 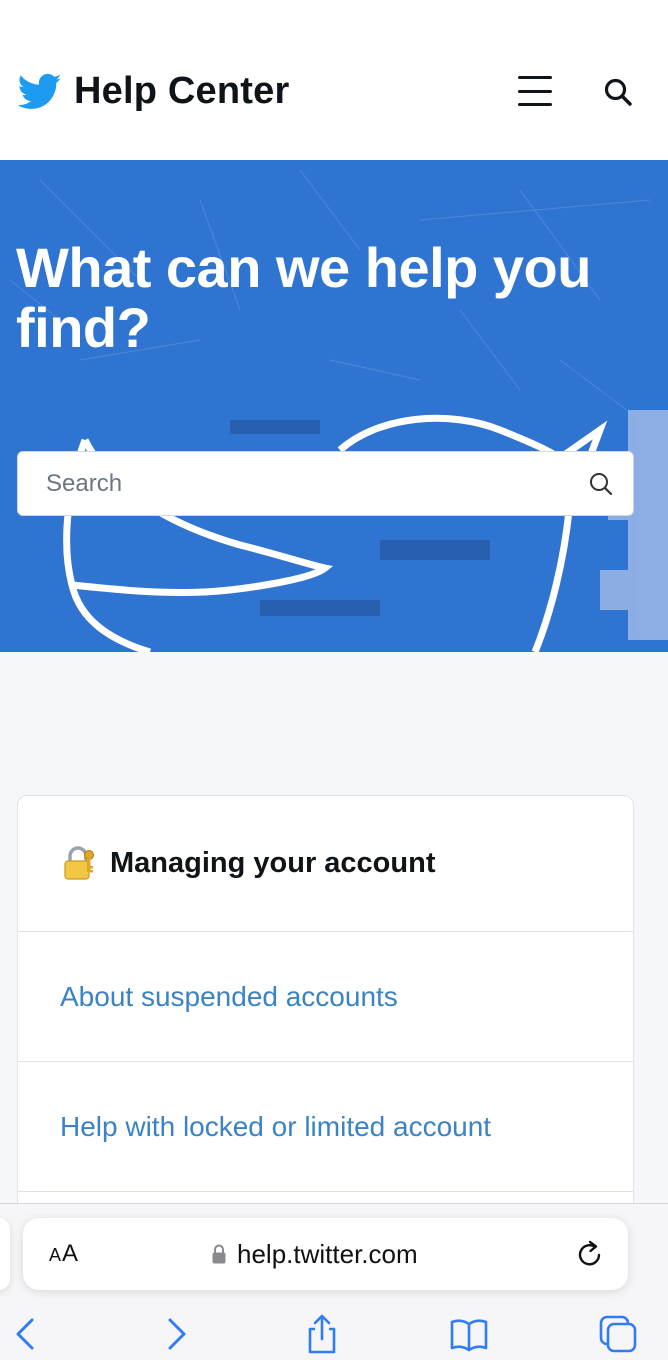 I want to click on help-search-bar, so click(x=325, y=483).